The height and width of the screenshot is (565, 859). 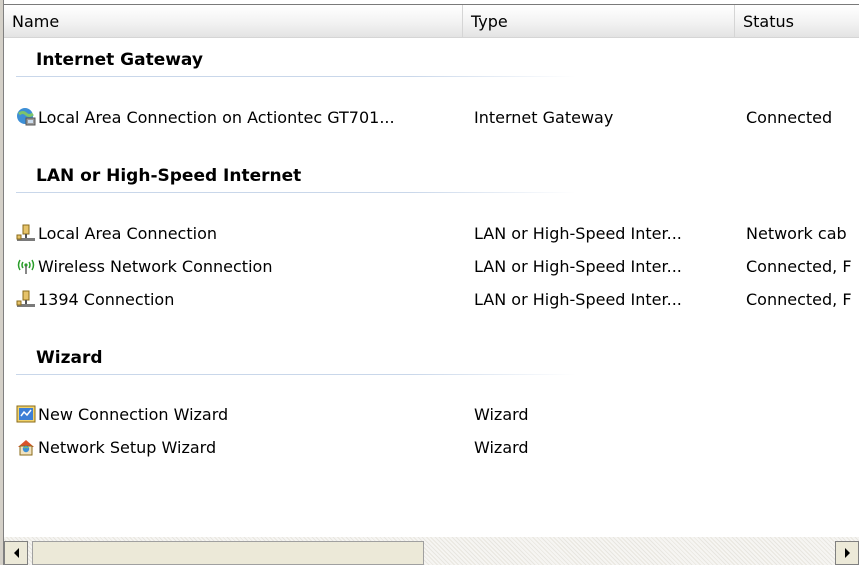 I want to click on window-left-edge, so click(x=2, y=282).